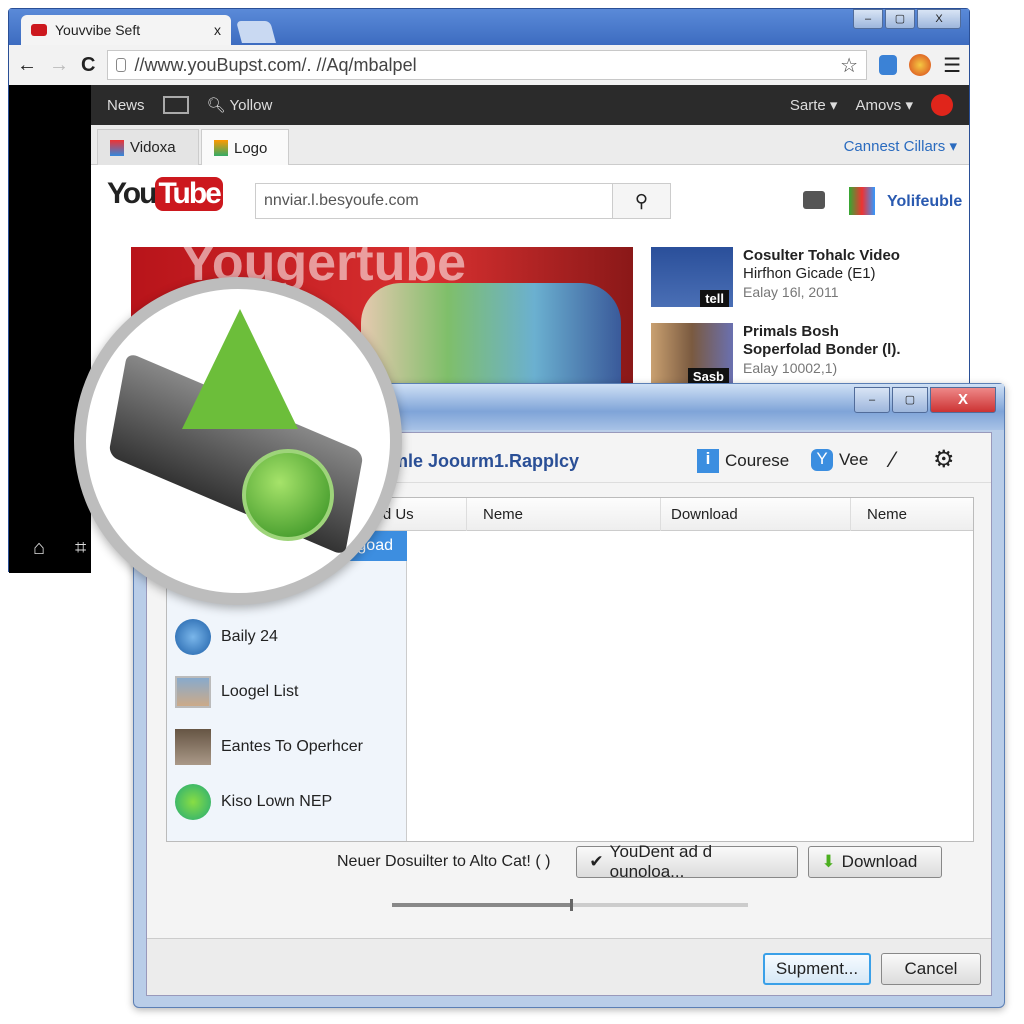  Describe the element at coordinates (292, 746) in the screenshot. I see `sidebar-label: Eantes To Operhcer` at that location.